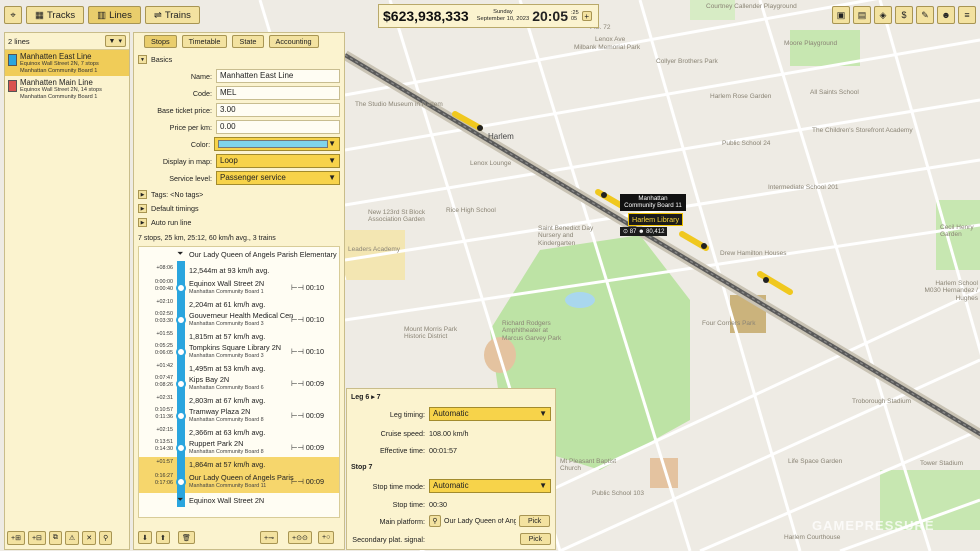 The width and height of the screenshot is (980, 551). What do you see at coordinates (55, 15) in the screenshot?
I see `tab-tracks: ▦ Tracks` at bounding box center [55, 15].